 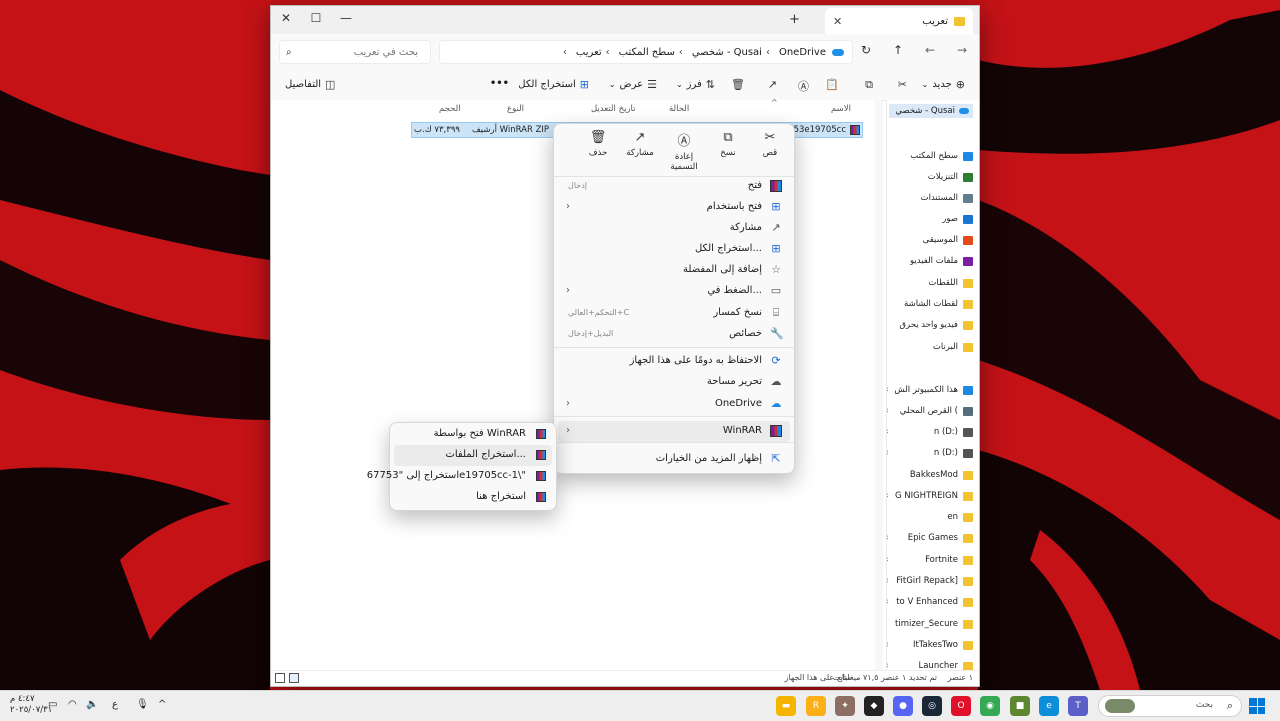 I want to click on sidebar-item: لقطات الشاشة, so click(x=930, y=304).